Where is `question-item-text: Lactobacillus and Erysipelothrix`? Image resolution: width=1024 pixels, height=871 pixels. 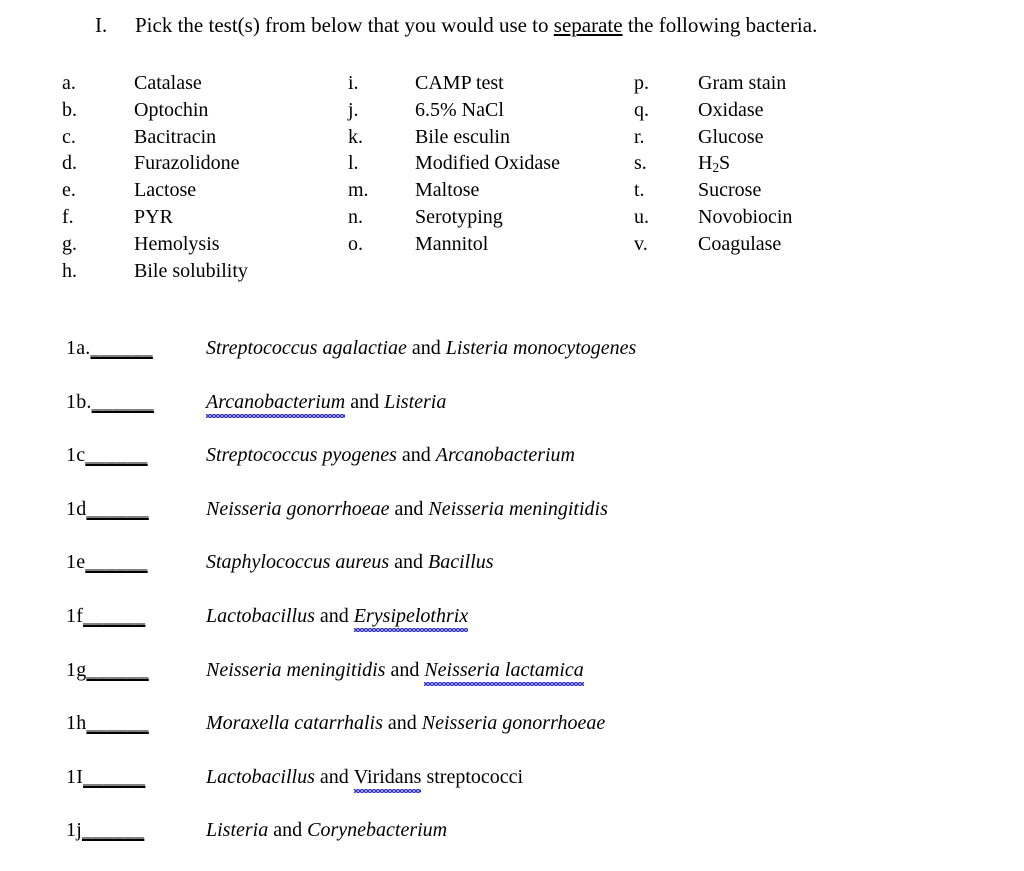
question-item-text: Lactobacillus and Erysipelothrix is located at coordinates (337, 617).